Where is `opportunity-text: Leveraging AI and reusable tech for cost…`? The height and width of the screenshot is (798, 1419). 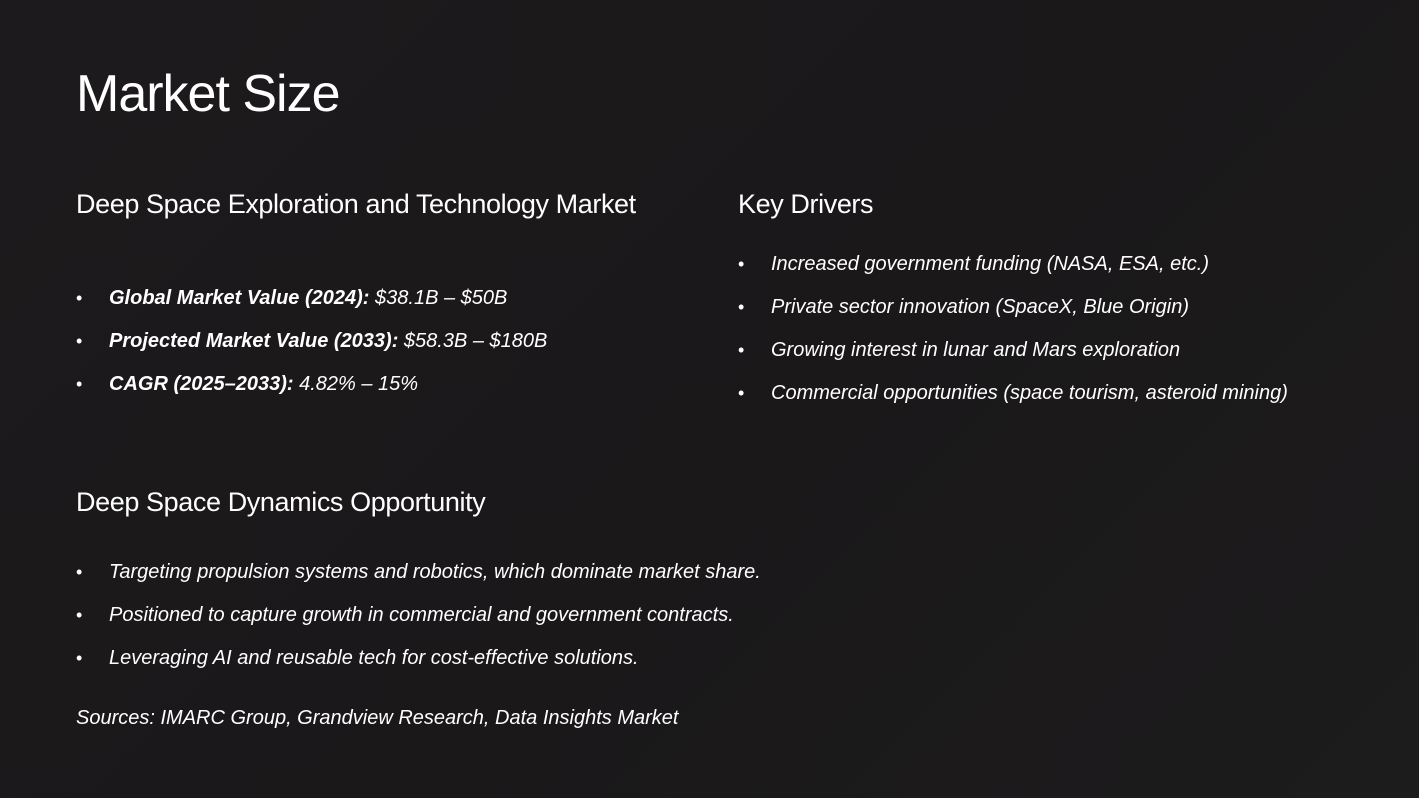 opportunity-text: Leveraging AI and reusable tech for cost… is located at coordinates (374, 658).